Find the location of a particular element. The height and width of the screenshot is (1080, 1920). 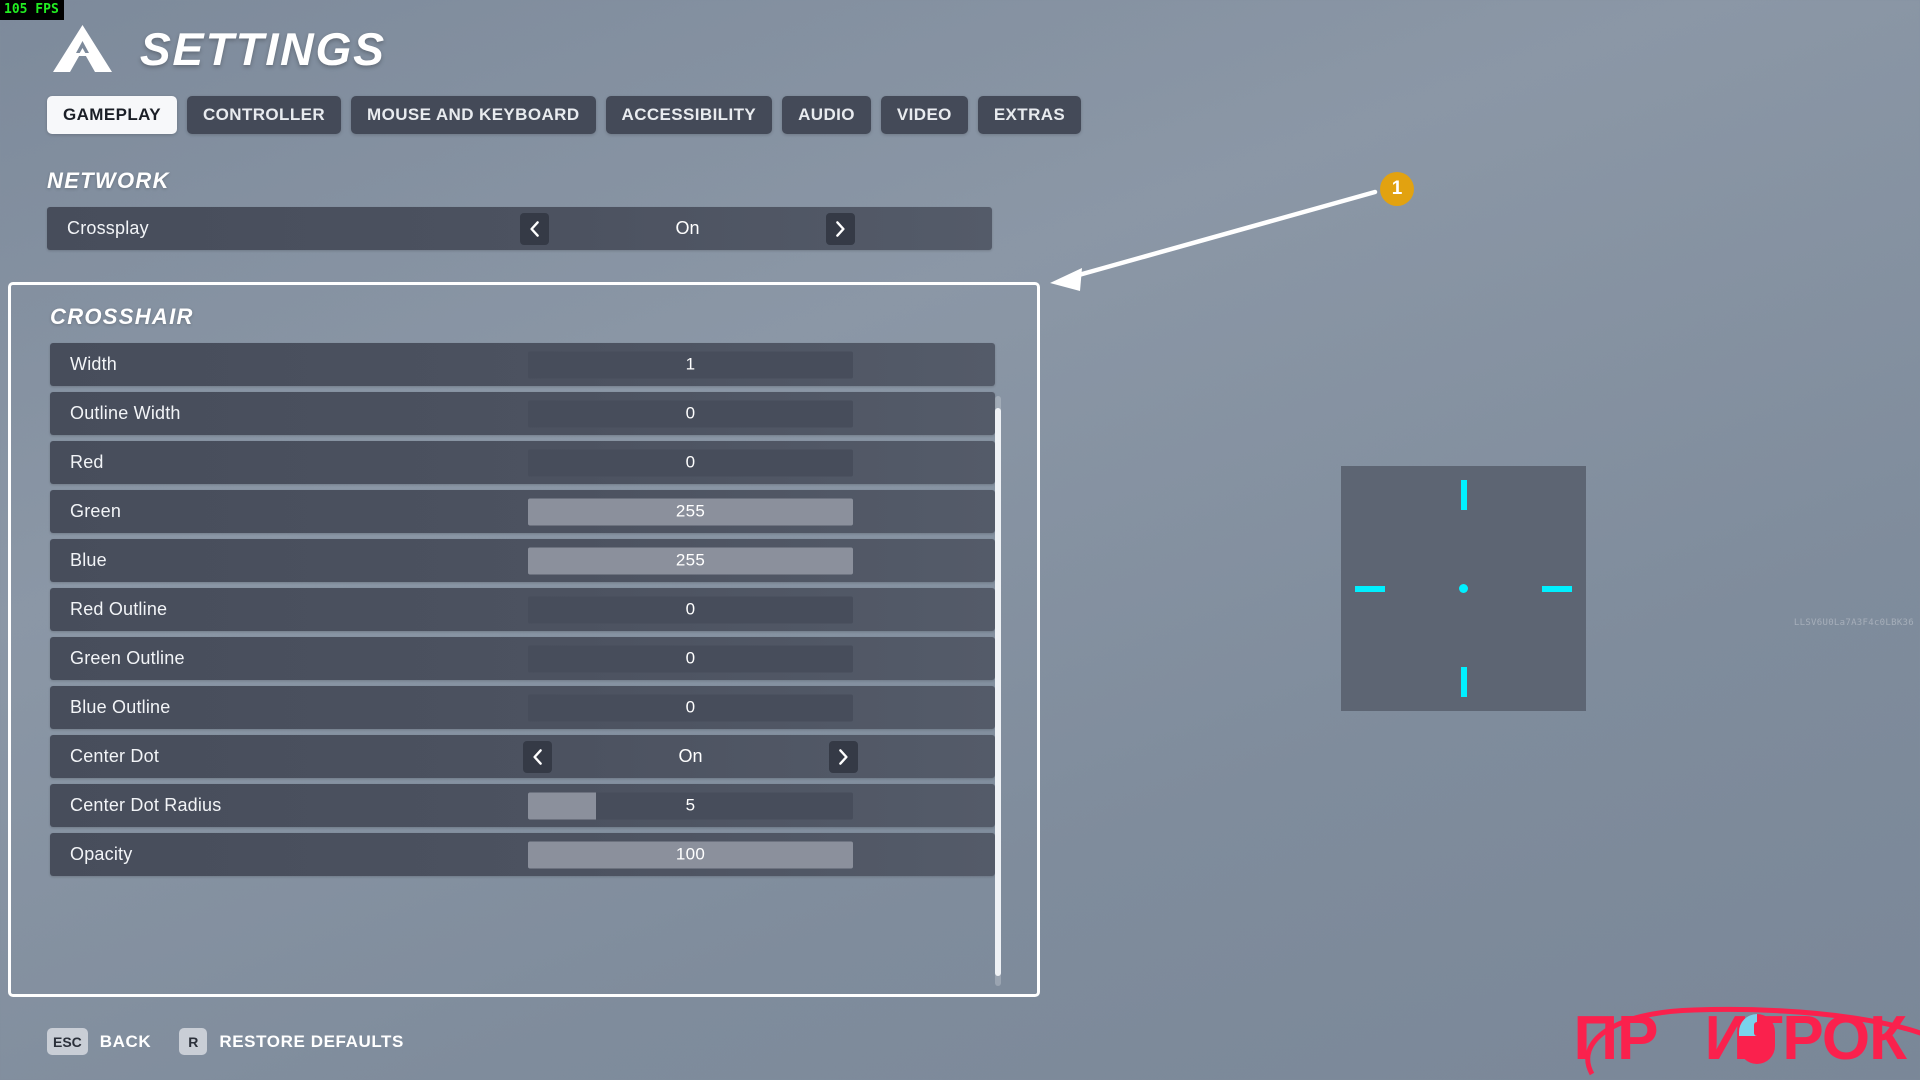

mountain-logo-icon is located at coordinates (83, 49).